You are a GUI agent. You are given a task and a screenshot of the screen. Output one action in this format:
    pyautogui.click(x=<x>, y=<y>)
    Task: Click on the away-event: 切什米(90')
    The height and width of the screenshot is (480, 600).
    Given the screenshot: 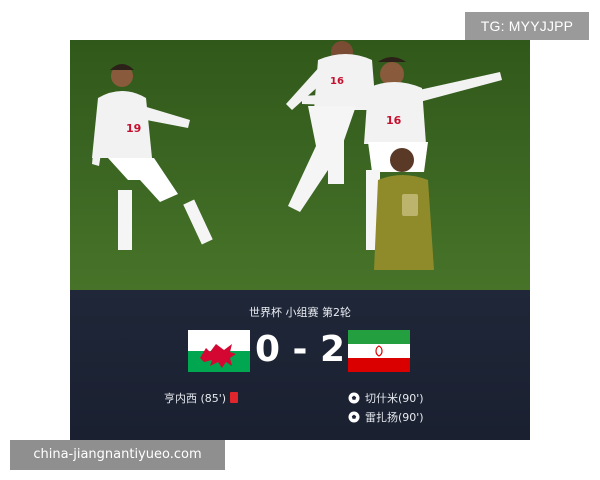 What is the action you would take?
    pyautogui.click(x=386, y=399)
    